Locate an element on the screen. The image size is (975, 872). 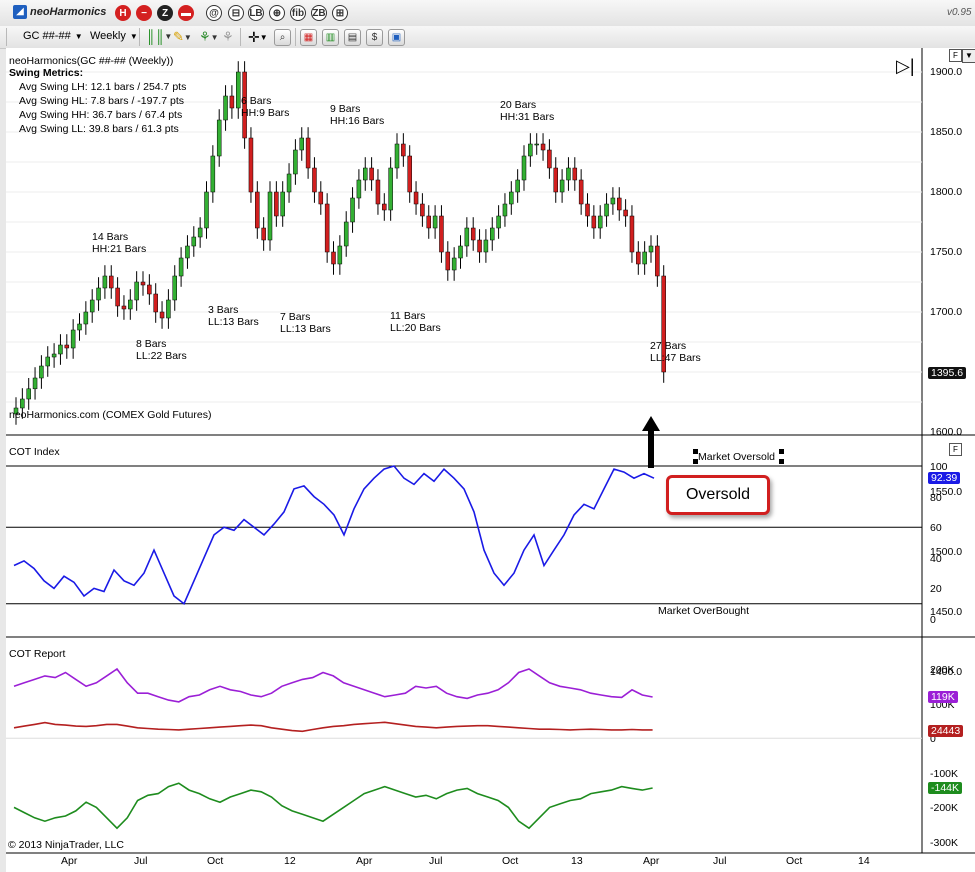
toolbar-button: @ is located at coordinates (214, 13).